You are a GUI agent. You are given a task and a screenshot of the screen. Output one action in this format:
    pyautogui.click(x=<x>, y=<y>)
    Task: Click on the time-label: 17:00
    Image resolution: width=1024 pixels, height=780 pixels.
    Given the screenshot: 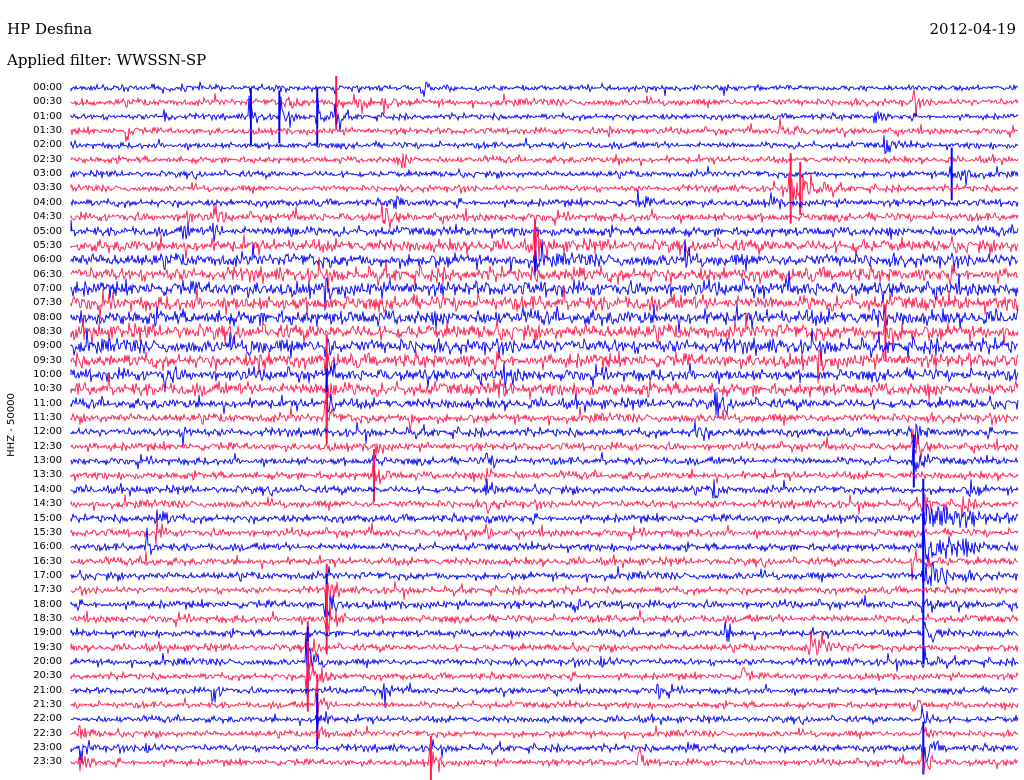 What is the action you would take?
    pyautogui.click(x=47, y=575)
    